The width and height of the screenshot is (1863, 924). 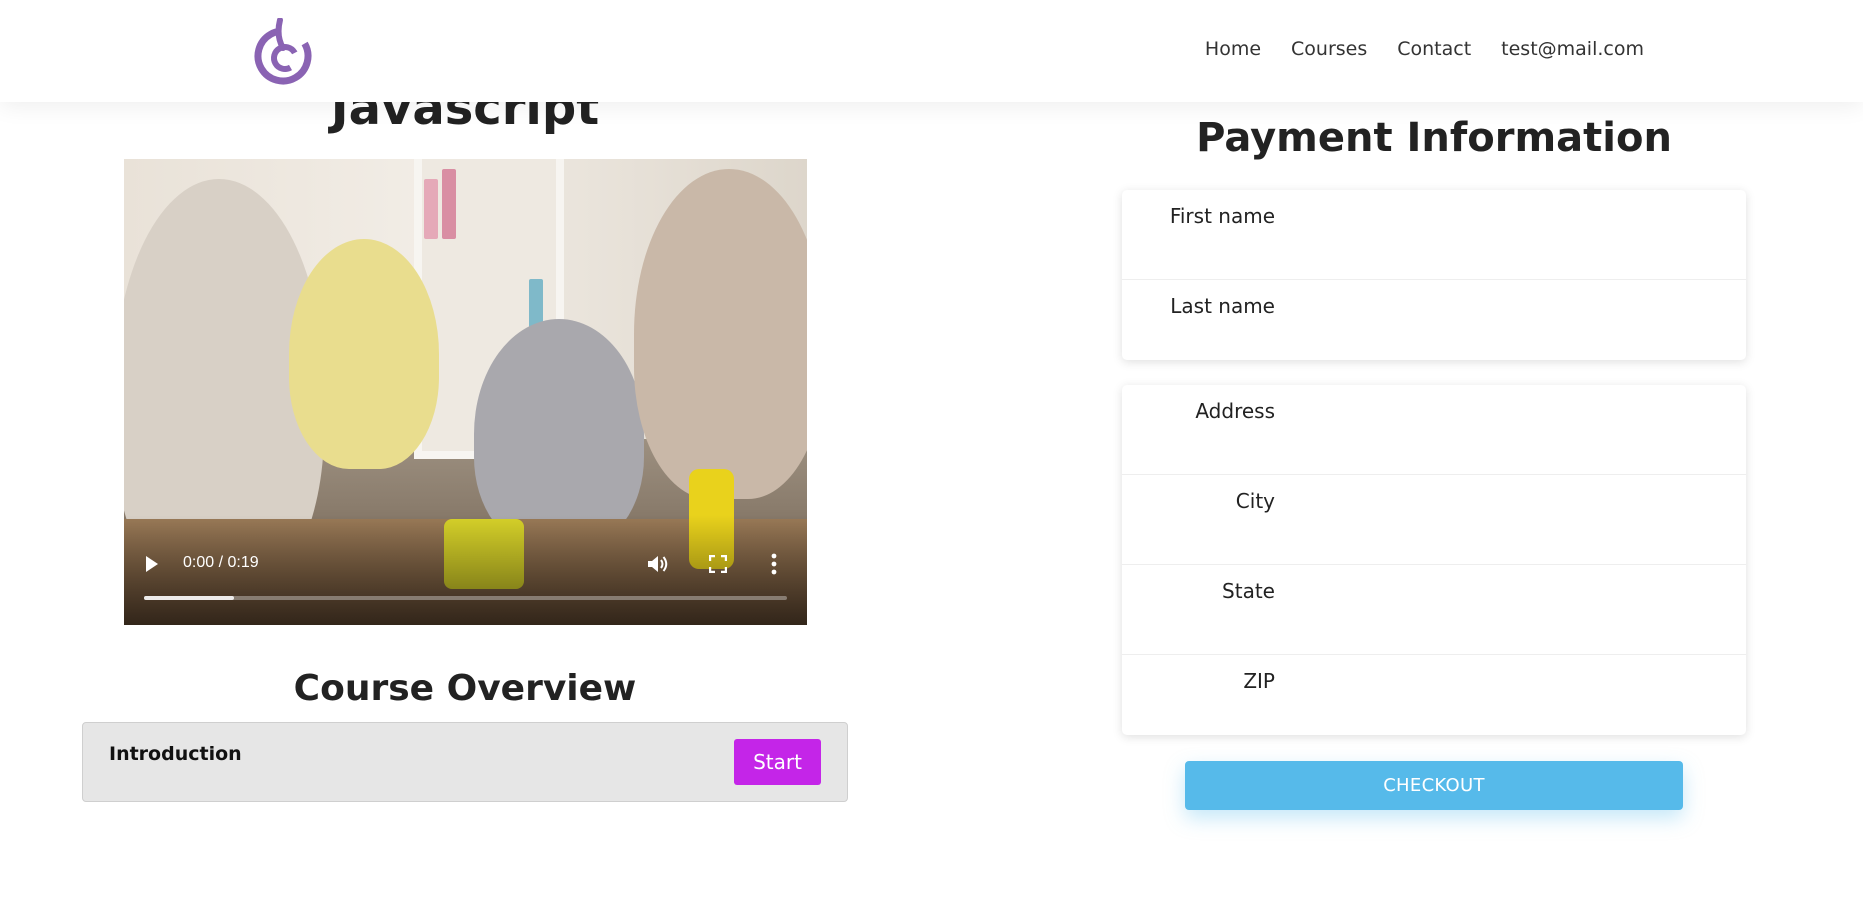 What do you see at coordinates (465, 688) in the screenshot?
I see `course-overview-title: Course Overview` at bounding box center [465, 688].